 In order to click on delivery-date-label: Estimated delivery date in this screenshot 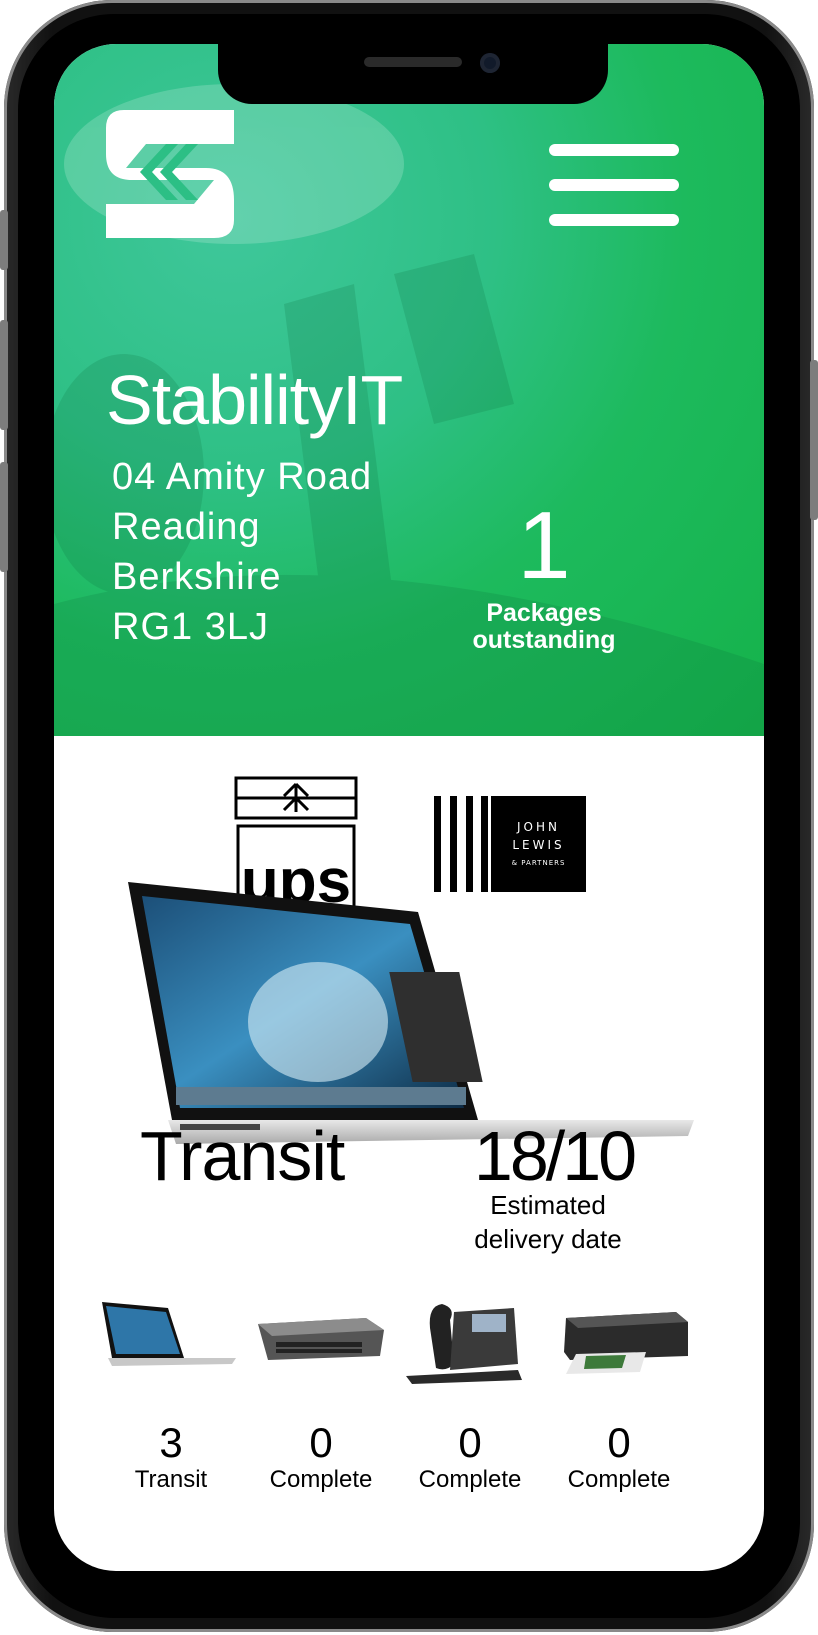, I will do `click(548, 1222)`.